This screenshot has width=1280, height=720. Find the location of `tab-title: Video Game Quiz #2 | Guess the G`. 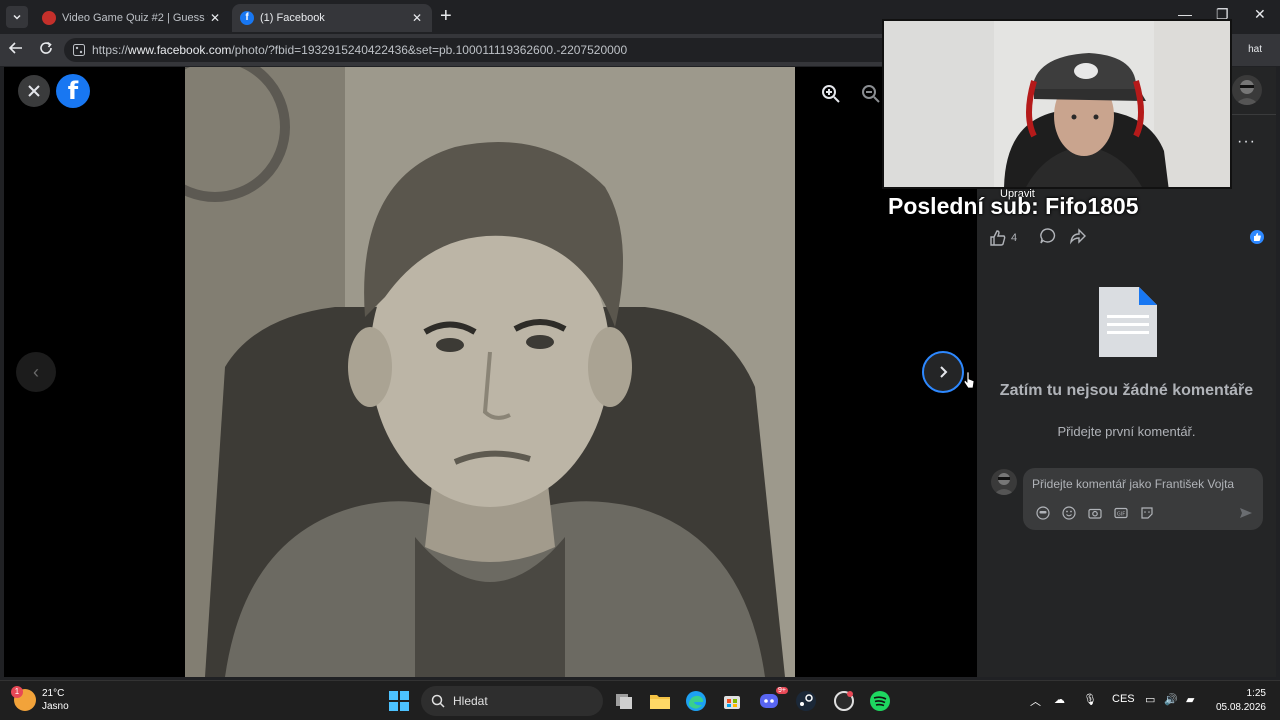

tab-title: Video Game Quiz #2 | Guess the G is located at coordinates (135, 18).